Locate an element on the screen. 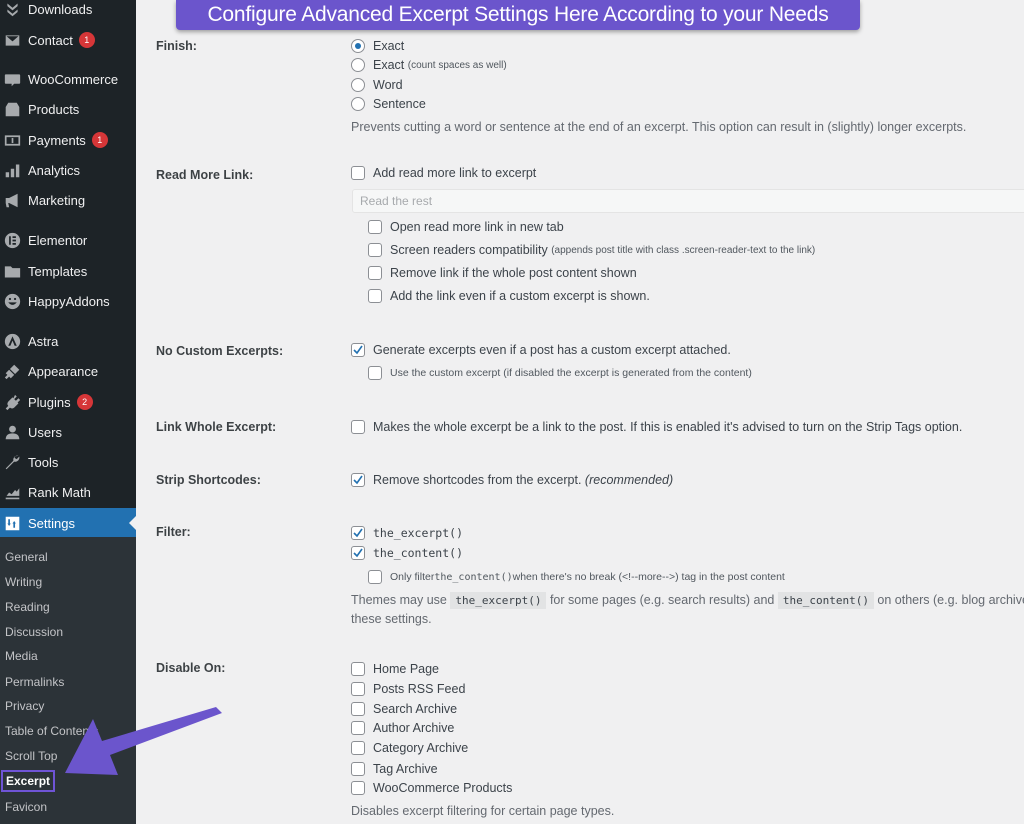 This screenshot has width=1024, height=824. sidebar-item-appearance: Appearance is located at coordinates (68, 371).